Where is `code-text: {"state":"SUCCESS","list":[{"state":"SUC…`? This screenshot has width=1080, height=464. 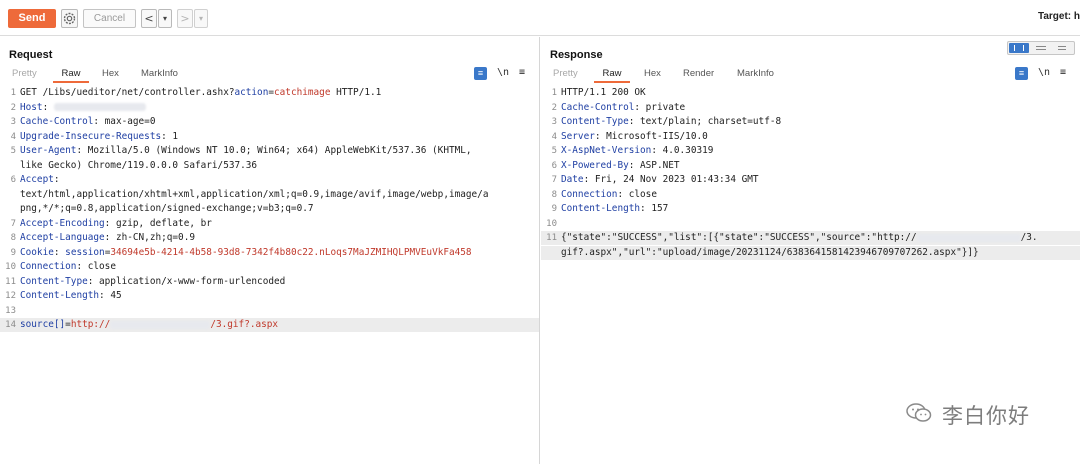 code-text: {"state":"SUCCESS","list":[{"state":"SUC… is located at coordinates (739, 237).